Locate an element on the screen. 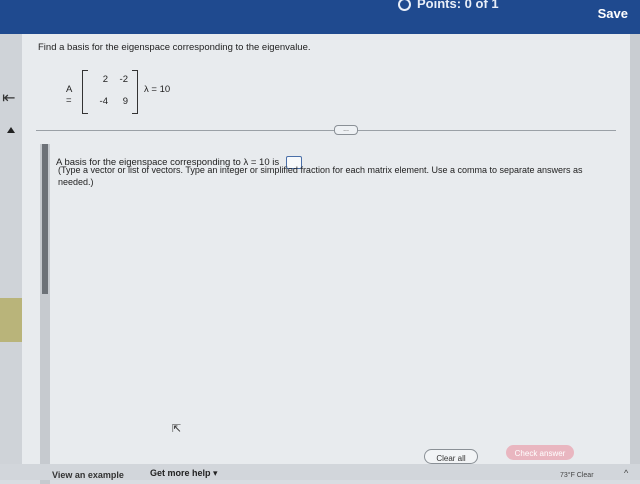  back-arrow-icon: ⇤ is located at coordinates (8, 98).